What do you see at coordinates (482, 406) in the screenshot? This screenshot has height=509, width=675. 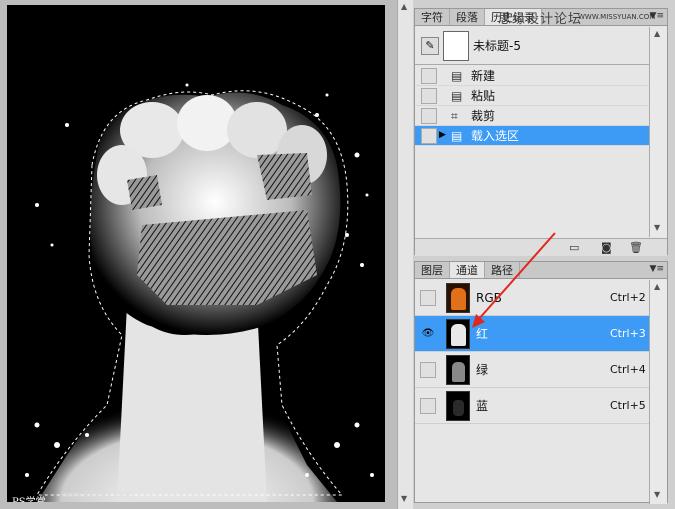 I see `channel-name: 蓝` at bounding box center [482, 406].